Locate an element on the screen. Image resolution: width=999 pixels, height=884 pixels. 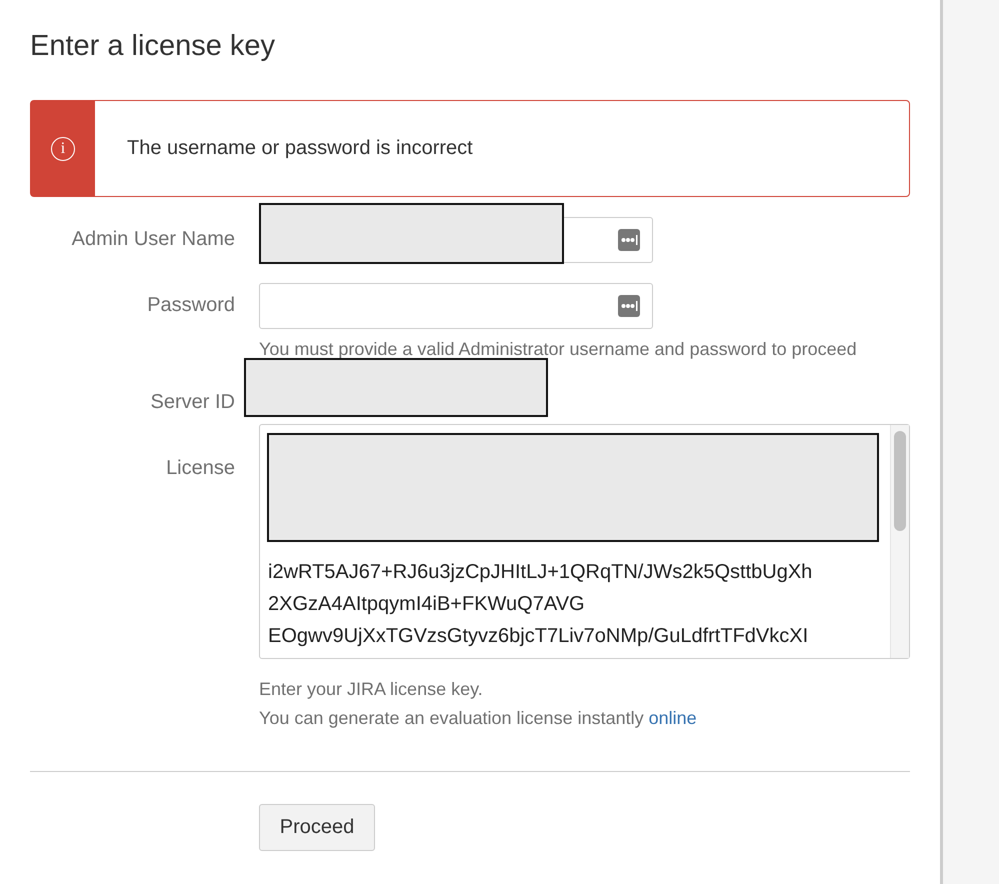
field-label: Admin User Name is located at coordinates (152, 239).